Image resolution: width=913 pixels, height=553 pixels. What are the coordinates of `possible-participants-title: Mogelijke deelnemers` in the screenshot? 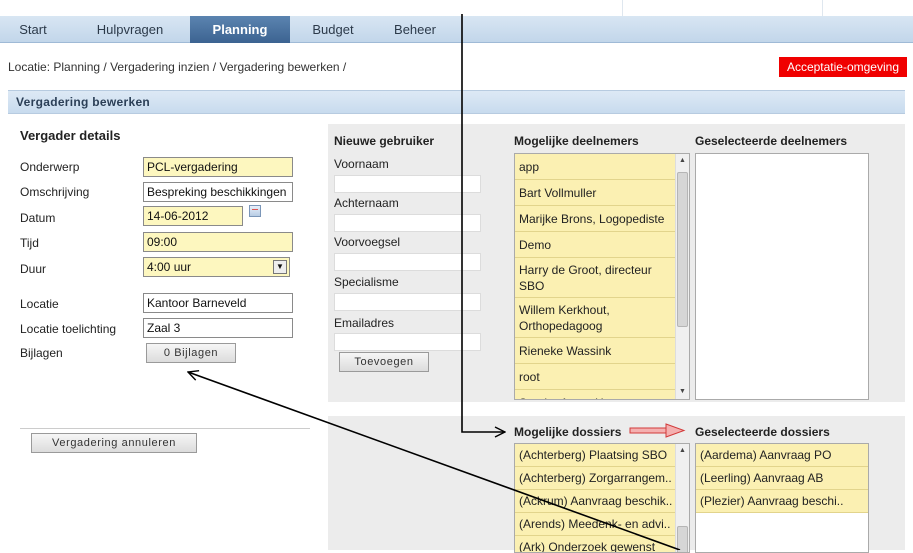 It's located at (576, 141).